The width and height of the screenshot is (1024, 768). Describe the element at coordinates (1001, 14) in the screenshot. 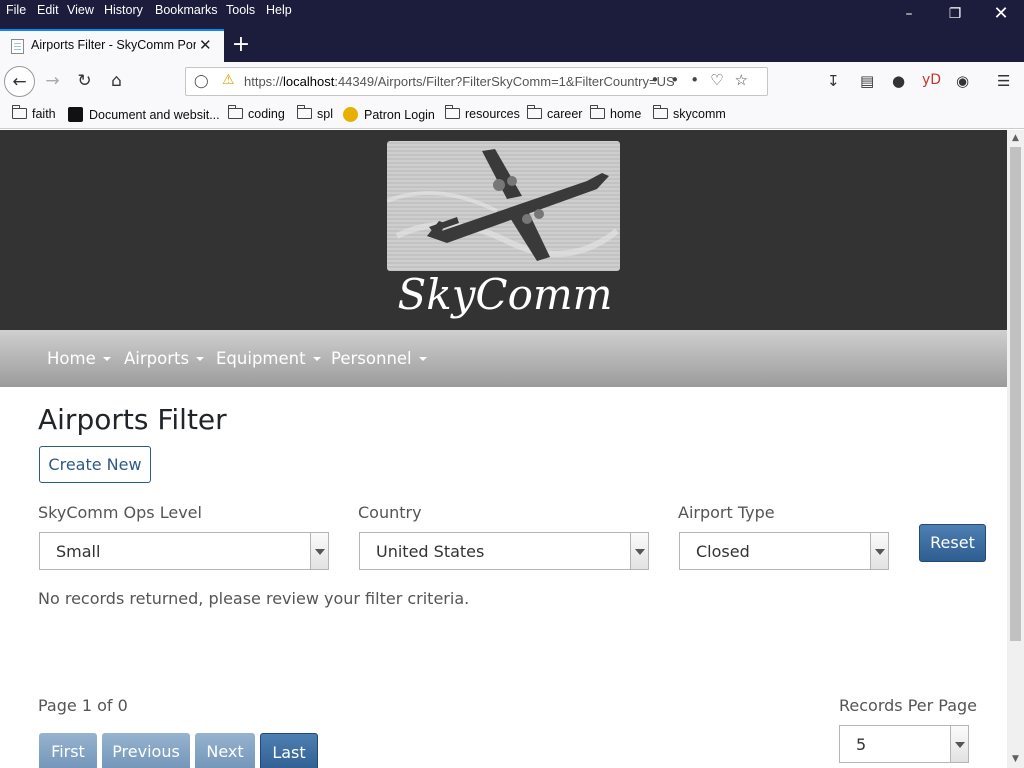

I see `close-window-icon: ✕` at that location.